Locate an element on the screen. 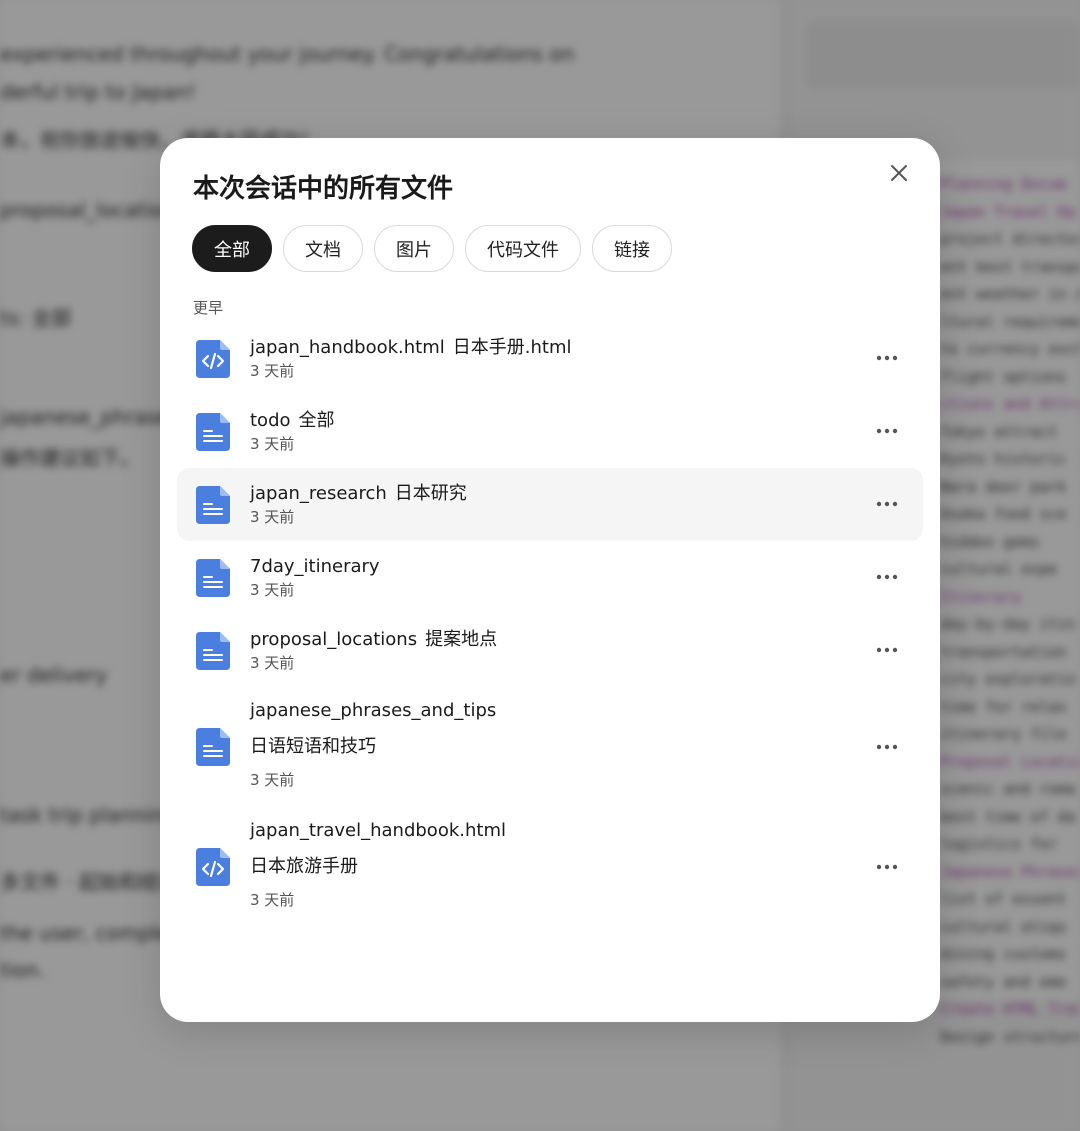 The height and width of the screenshot is (1131, 1080). tab-images: 图片 is located at coordinates (414, 248).